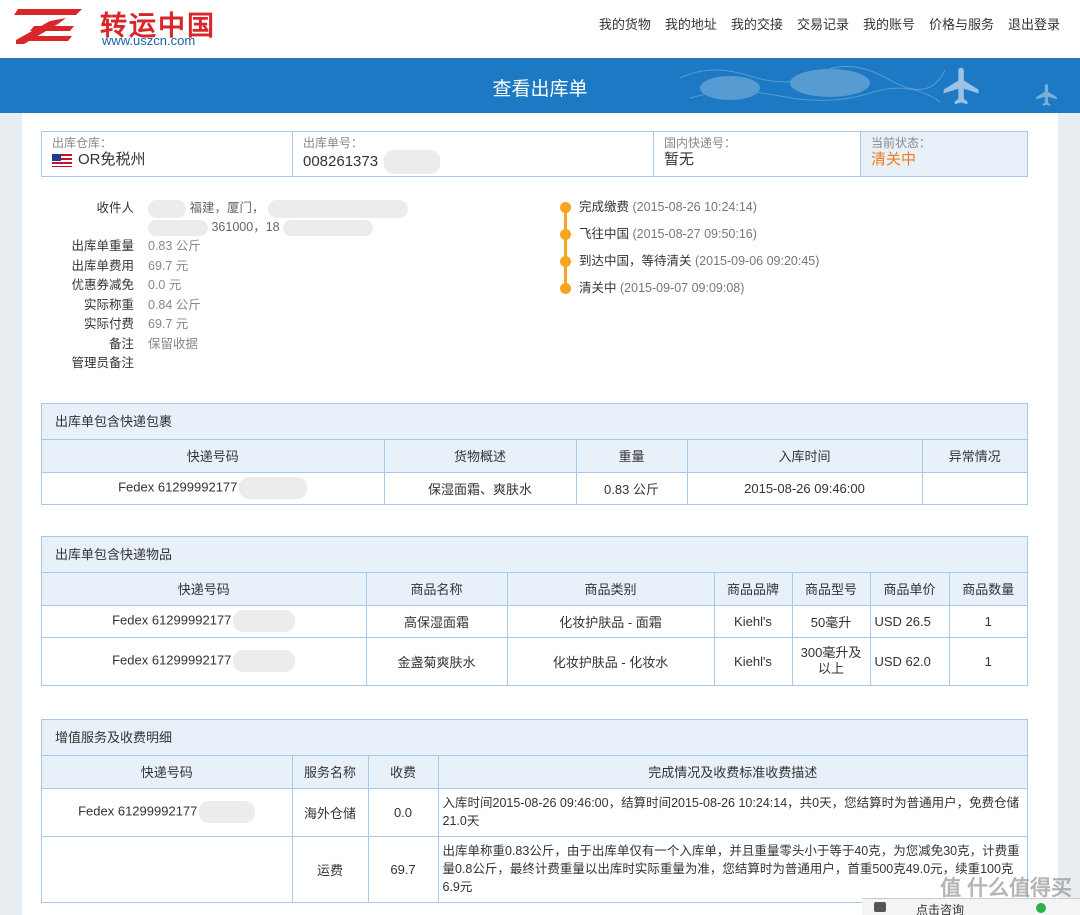  What do you see at coordinates (604, 207) in the screenshot?
I see `timeline-label: 完成缴费` at bounding box center [604, 207].